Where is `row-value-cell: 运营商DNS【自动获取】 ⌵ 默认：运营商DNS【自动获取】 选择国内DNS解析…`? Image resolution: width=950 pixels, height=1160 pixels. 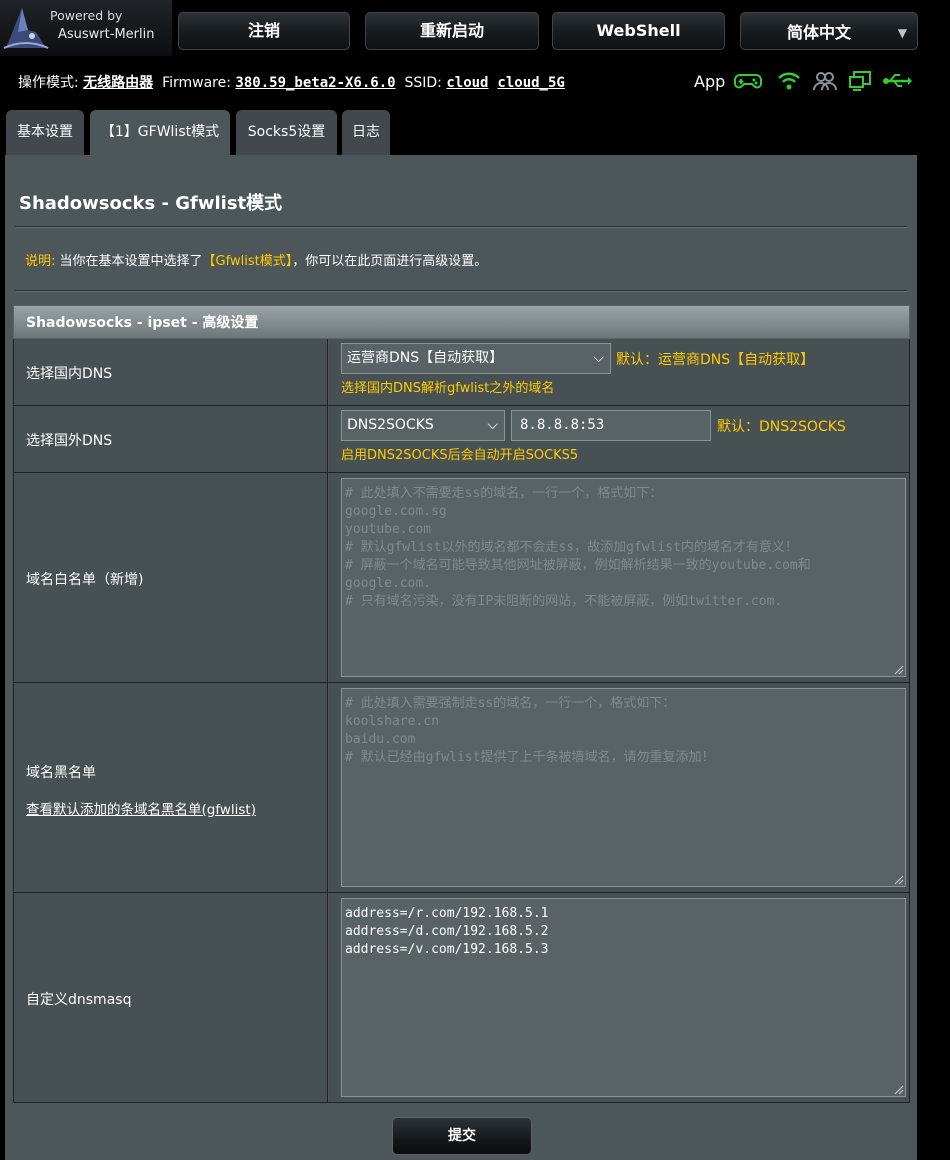 row-value-cell: 运营商DNS【自动获取】 ⌵ 默认：运营商DNS【自动获取】 选择国内DNS解析… is located at coordinates (619, 372).